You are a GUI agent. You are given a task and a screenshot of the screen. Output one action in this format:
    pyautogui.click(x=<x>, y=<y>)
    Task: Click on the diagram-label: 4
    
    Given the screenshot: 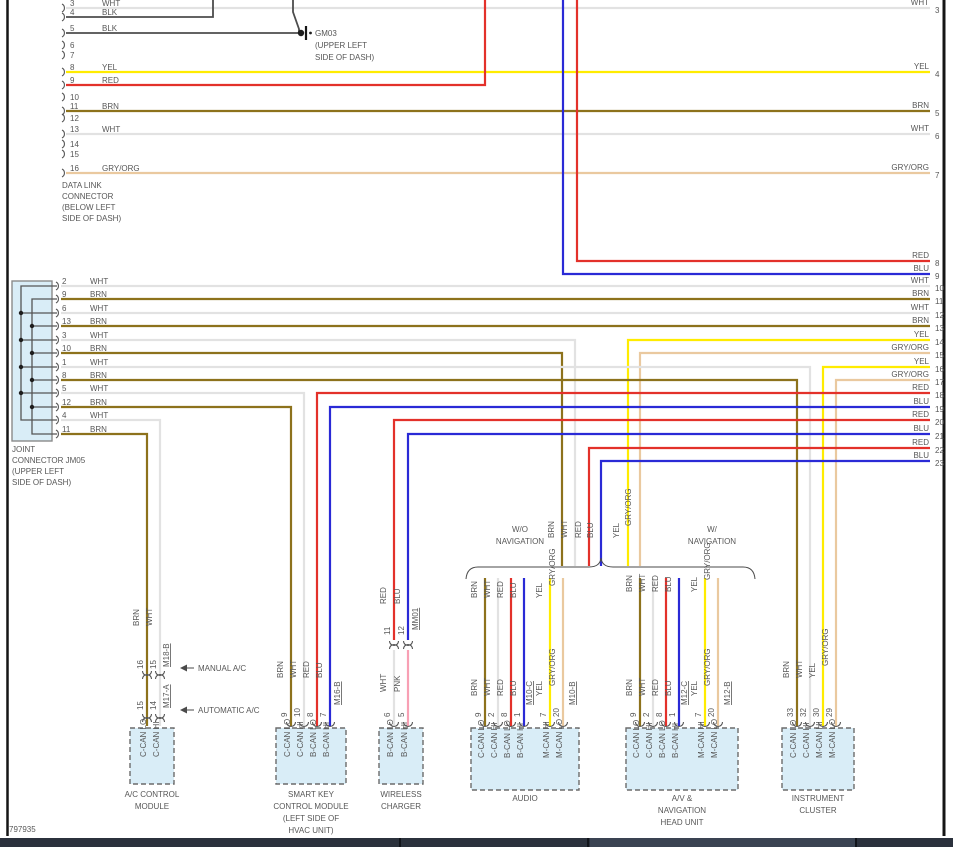 What is the action you would take?
    pyautogui.click(x=64, y=415)
    